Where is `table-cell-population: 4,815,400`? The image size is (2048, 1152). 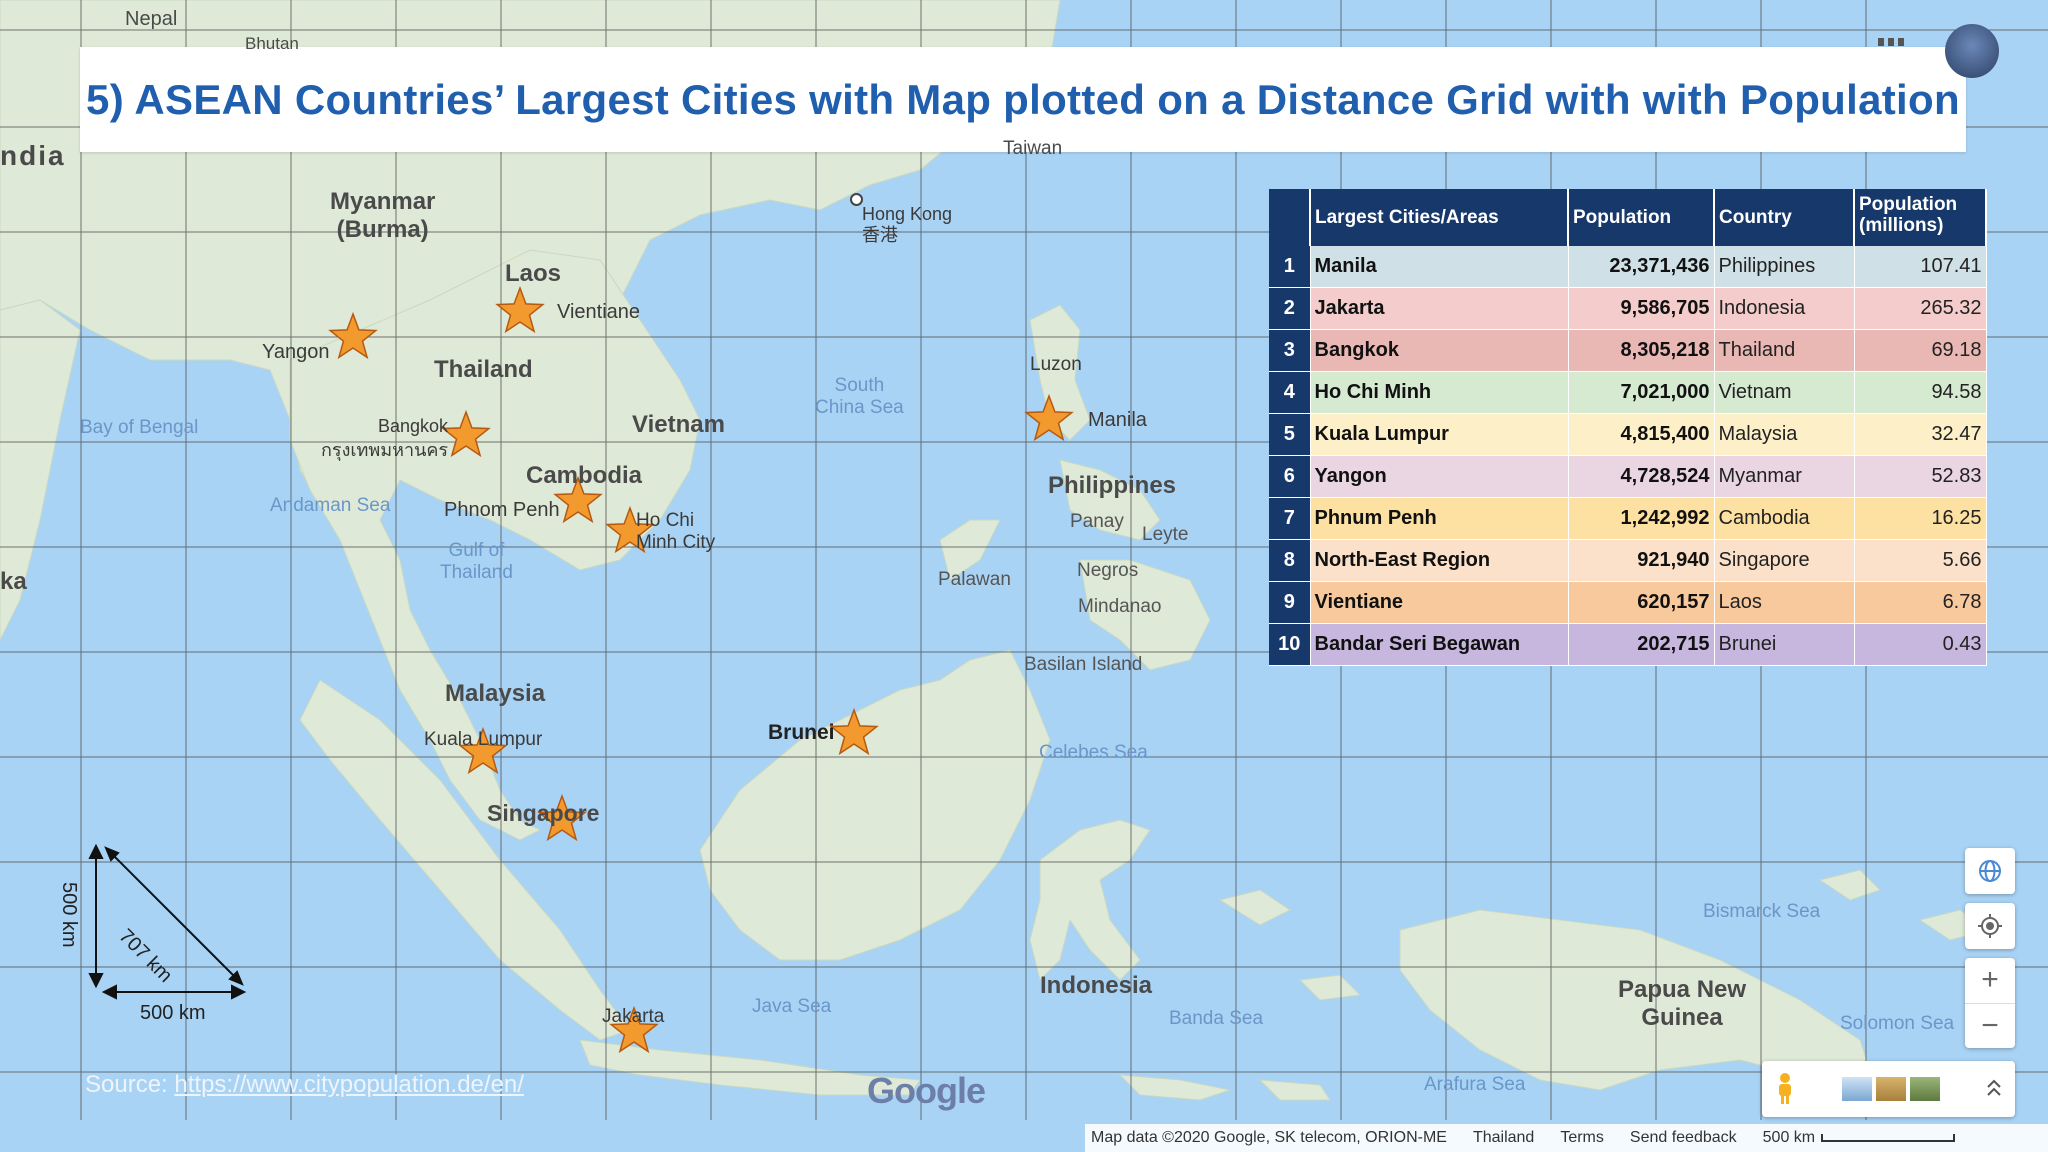 table-cell-population: 4,815,400 is located at coordinates (1641, 434).